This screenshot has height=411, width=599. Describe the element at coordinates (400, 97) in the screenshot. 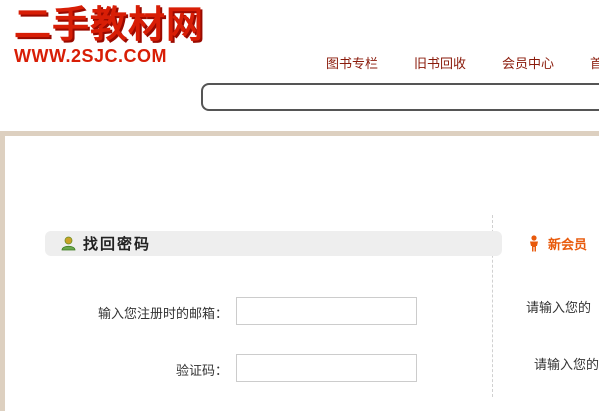

I see `search-input` at that location.